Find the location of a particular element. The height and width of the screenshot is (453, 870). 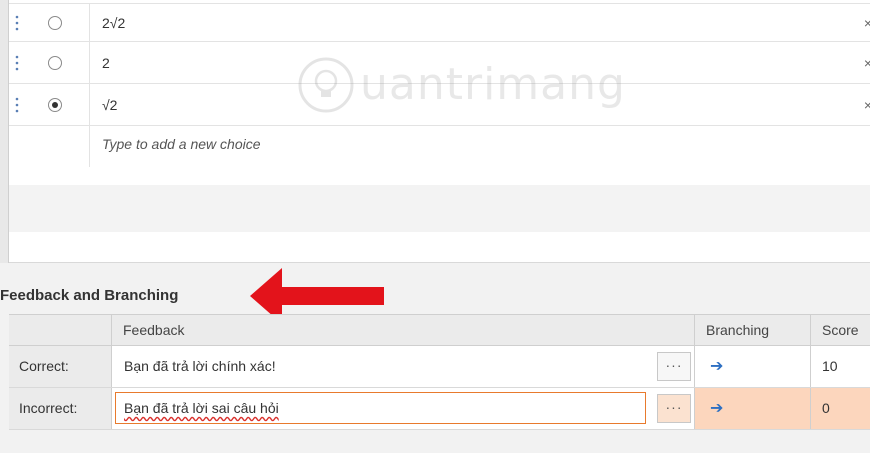

header-score: Score is located at coordinates (840, 330).